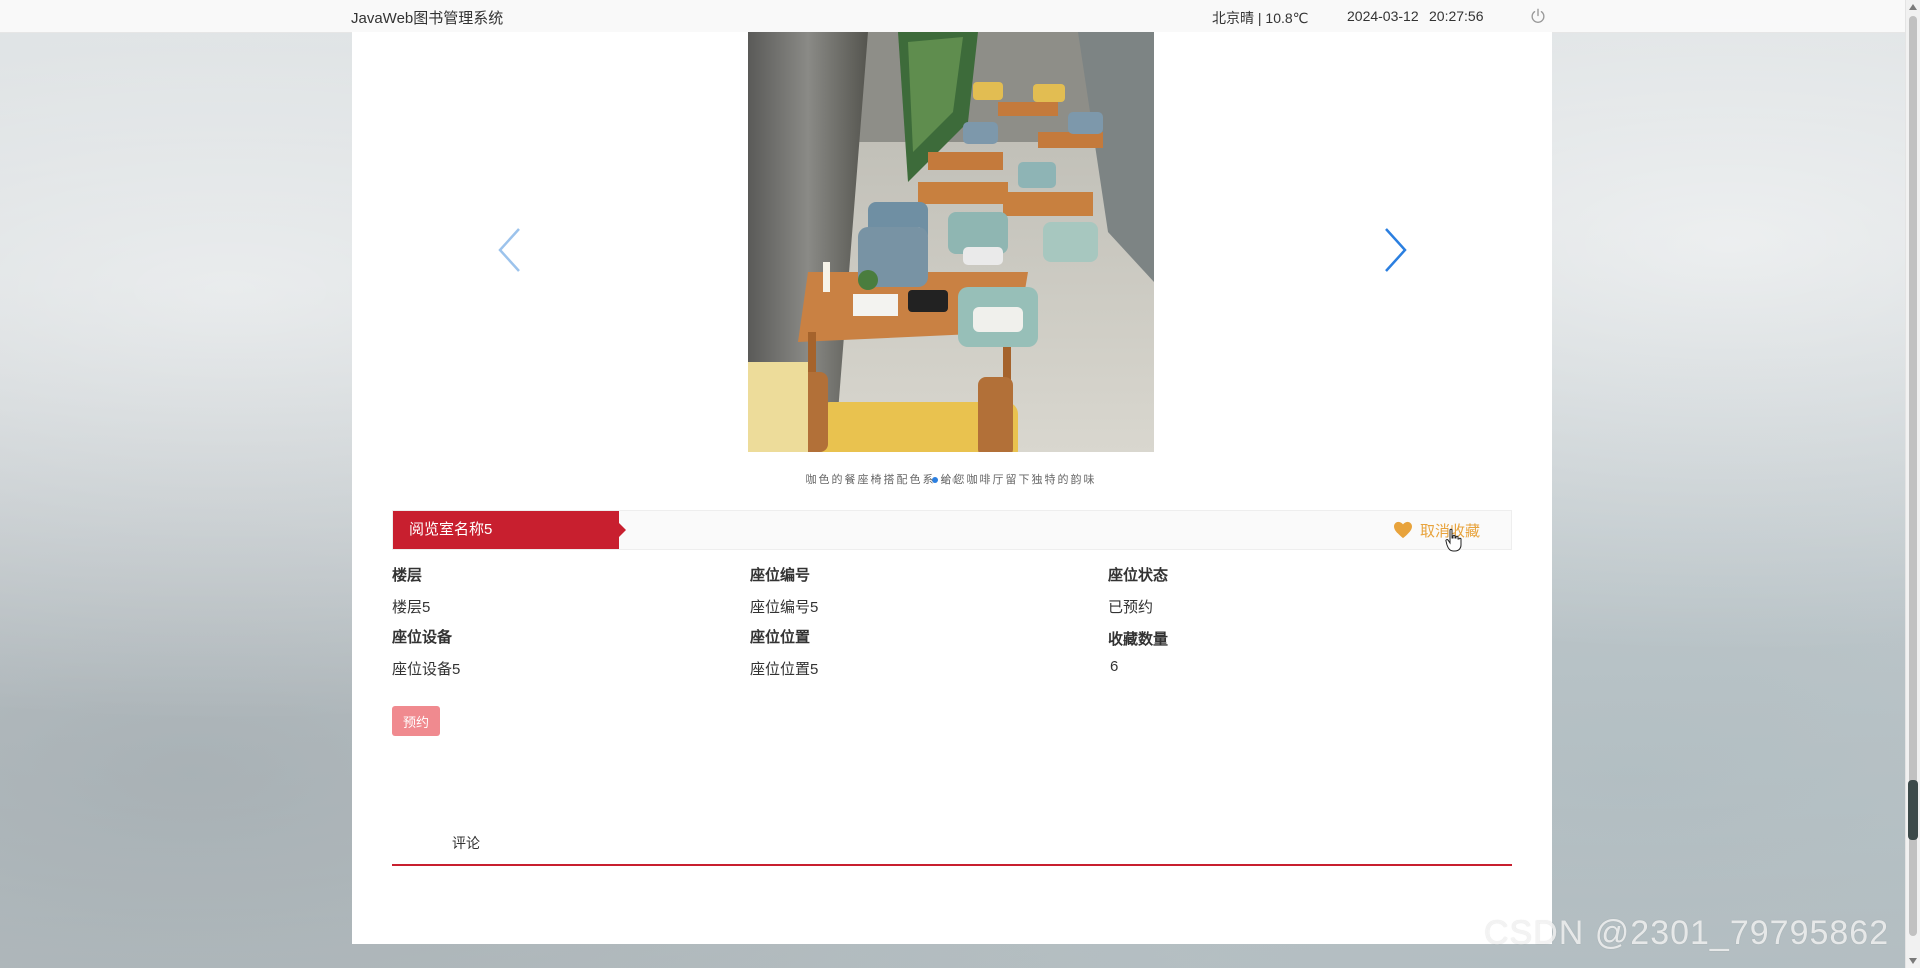 The width and height of the screenshot is (1920, 968). What do you see at coordinates (1383, 16) in the screenshot?
I see `date-text: 2024-03-12` at bounding box center [1383, 16].